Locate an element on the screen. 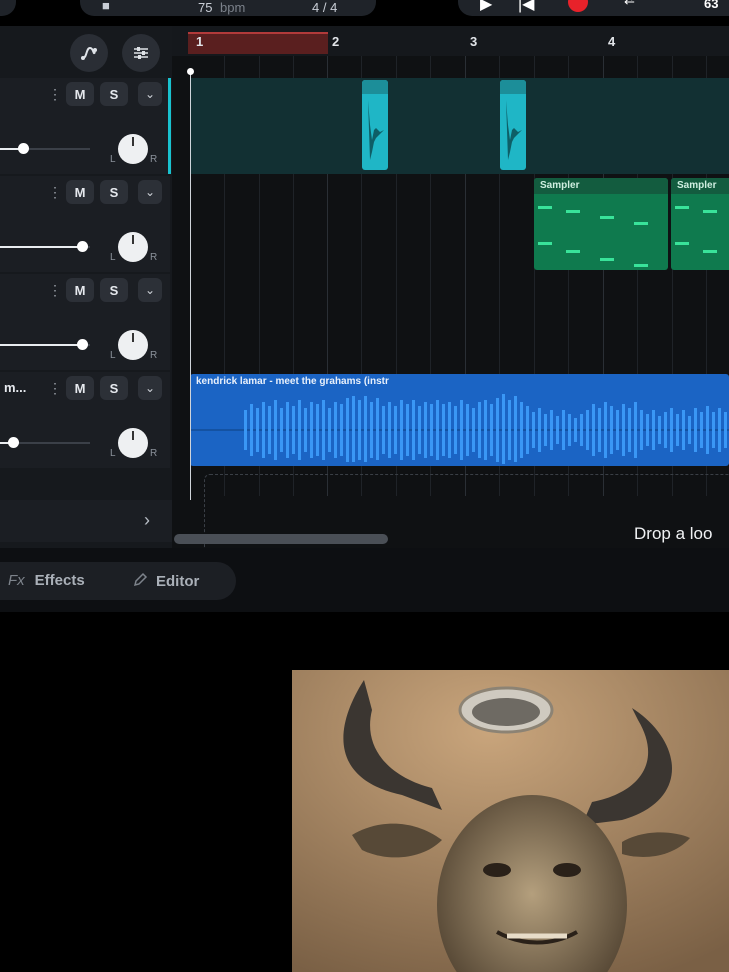 This screenshot has width=729, height=972. mixer-sliders-icon is located at coordinates (141, 53).